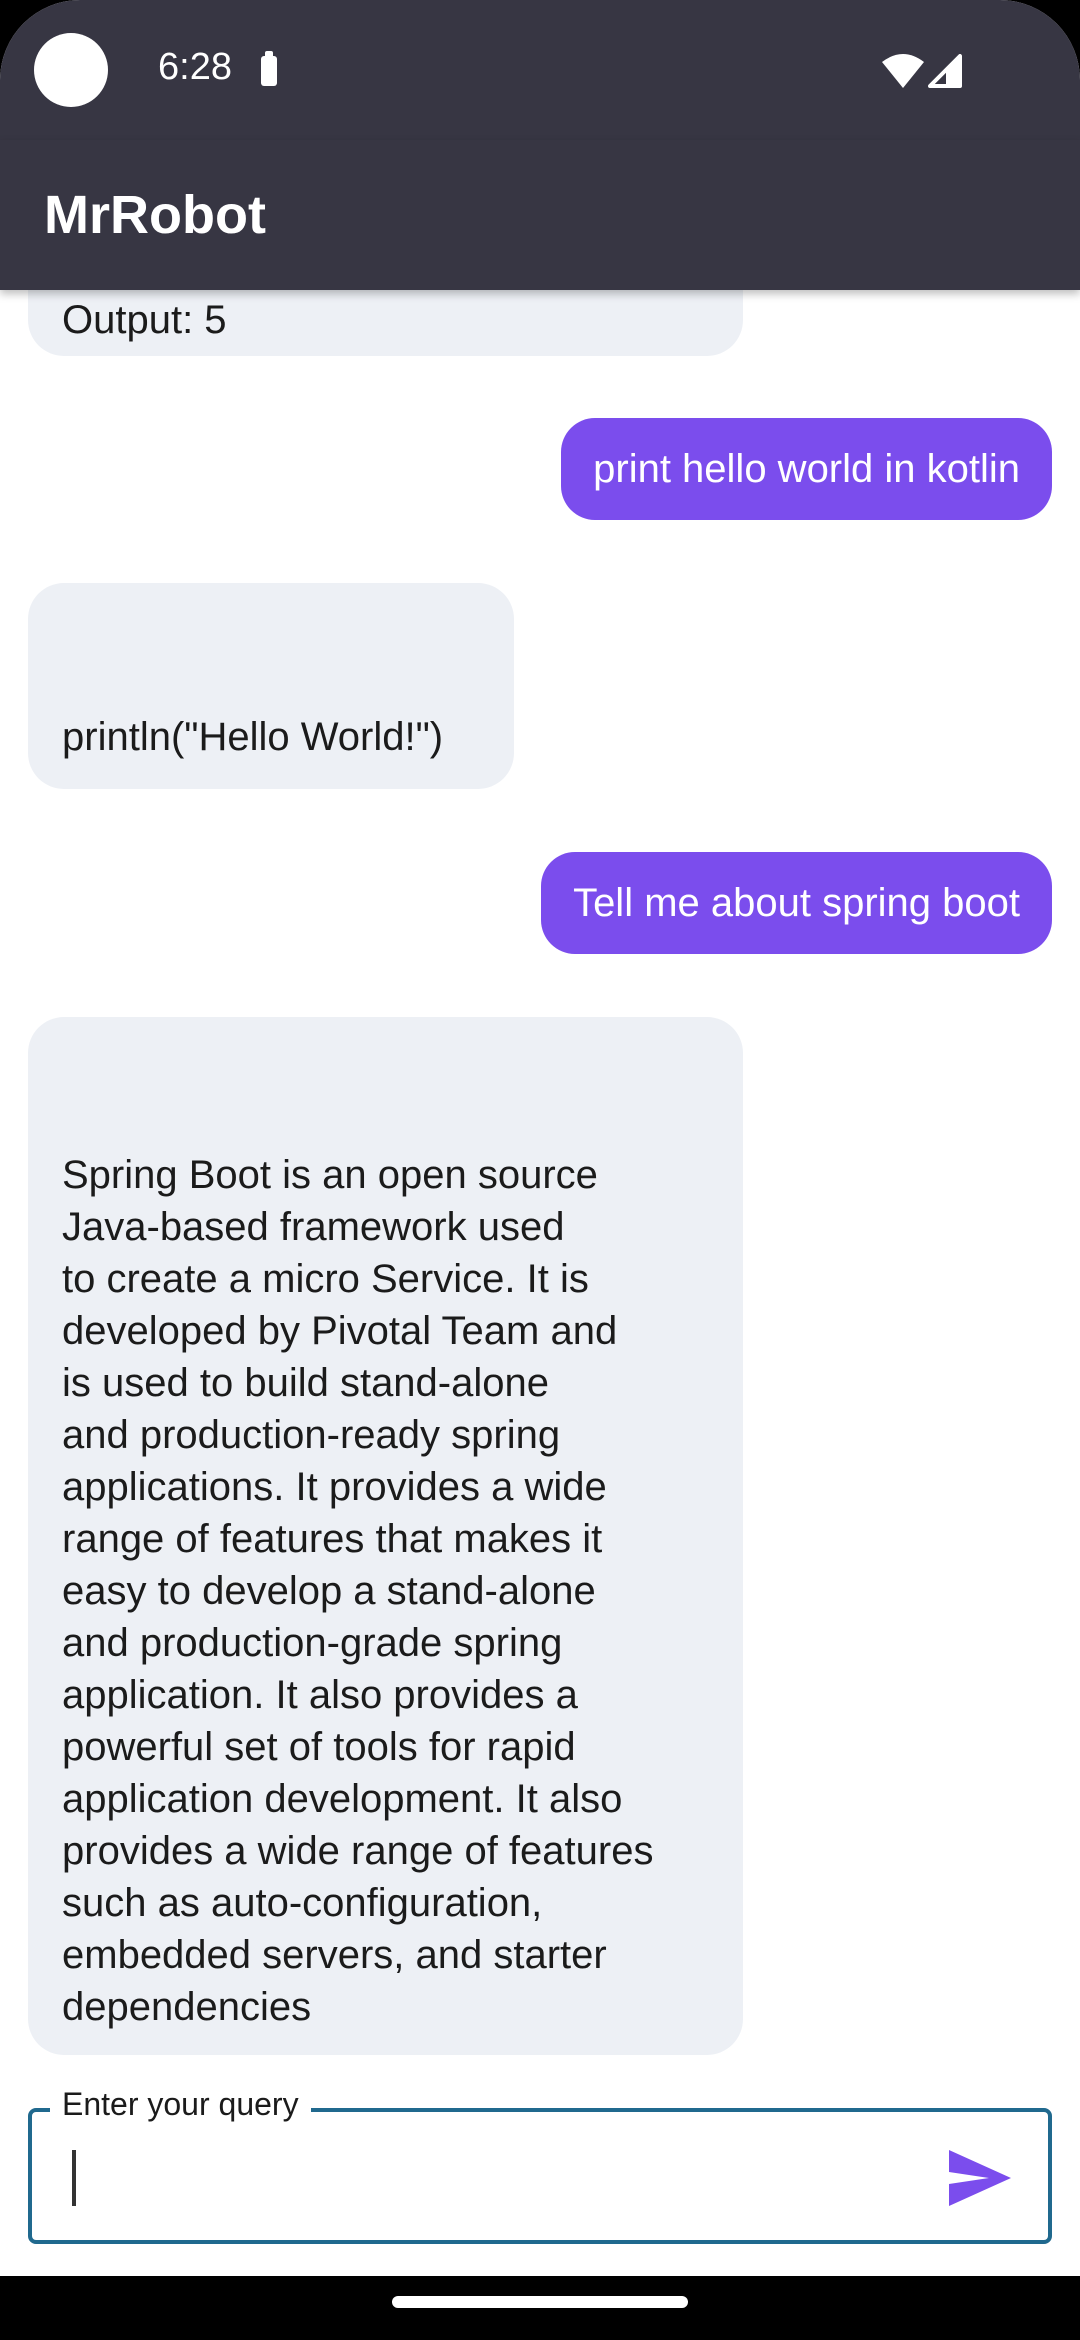 The height and width of the screenshot is (2340, 1080). What do you see at coordinates (195, 67) in the screenshot?
I see `status-time: 6:28` at bounding box center [195, 67].